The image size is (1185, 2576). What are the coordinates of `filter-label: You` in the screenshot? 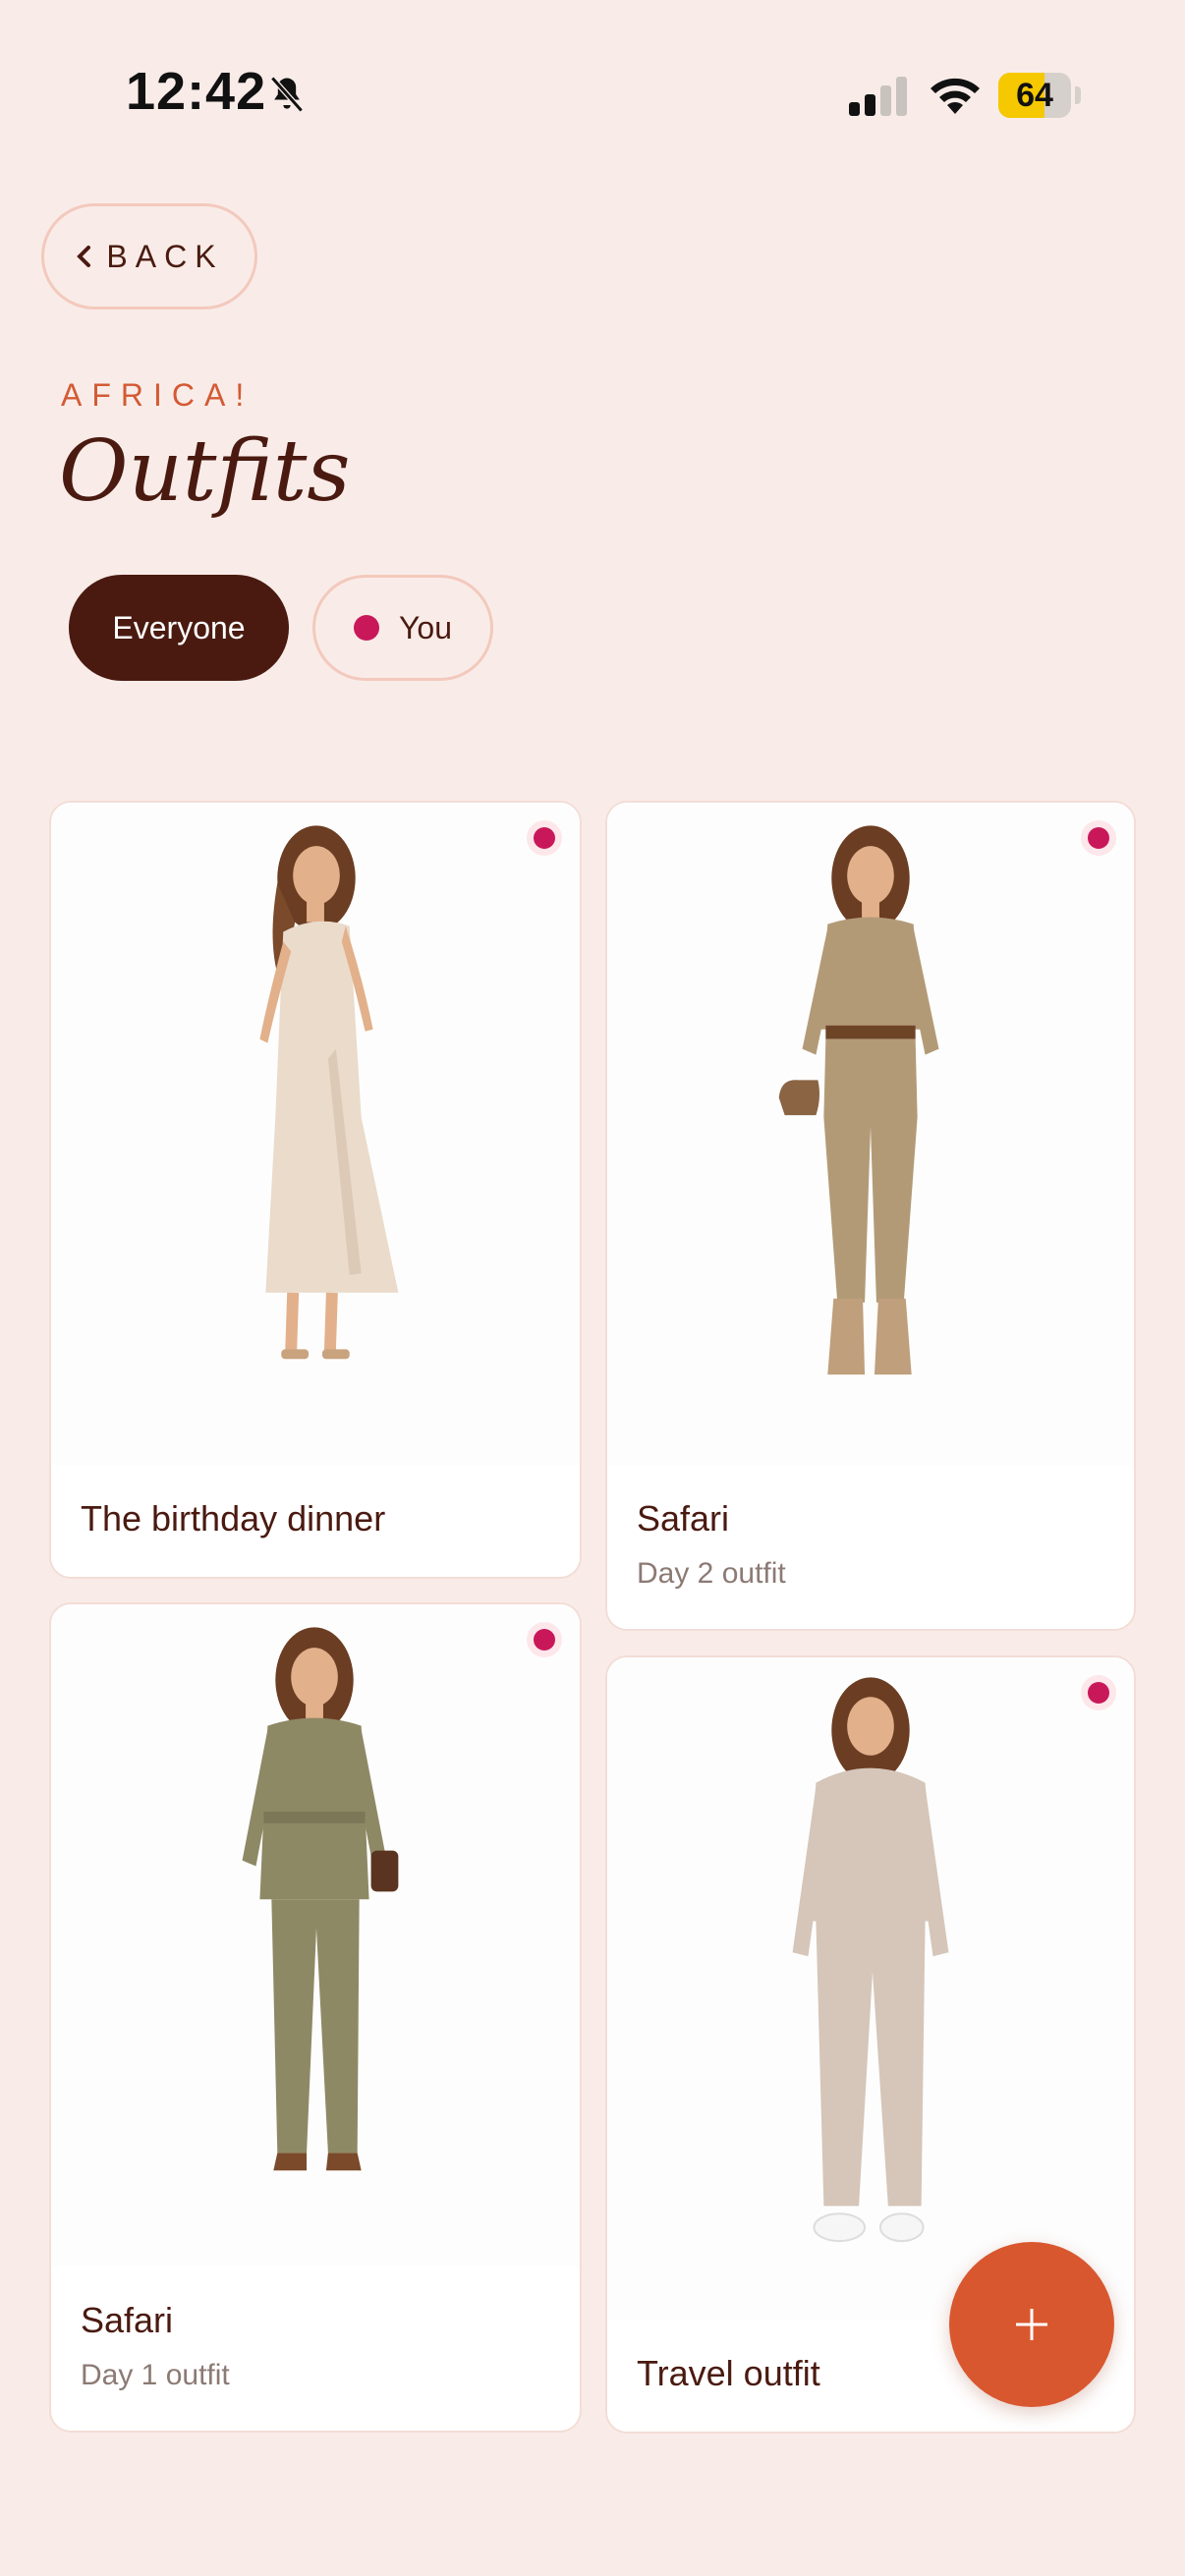 It's located at (426, 627).